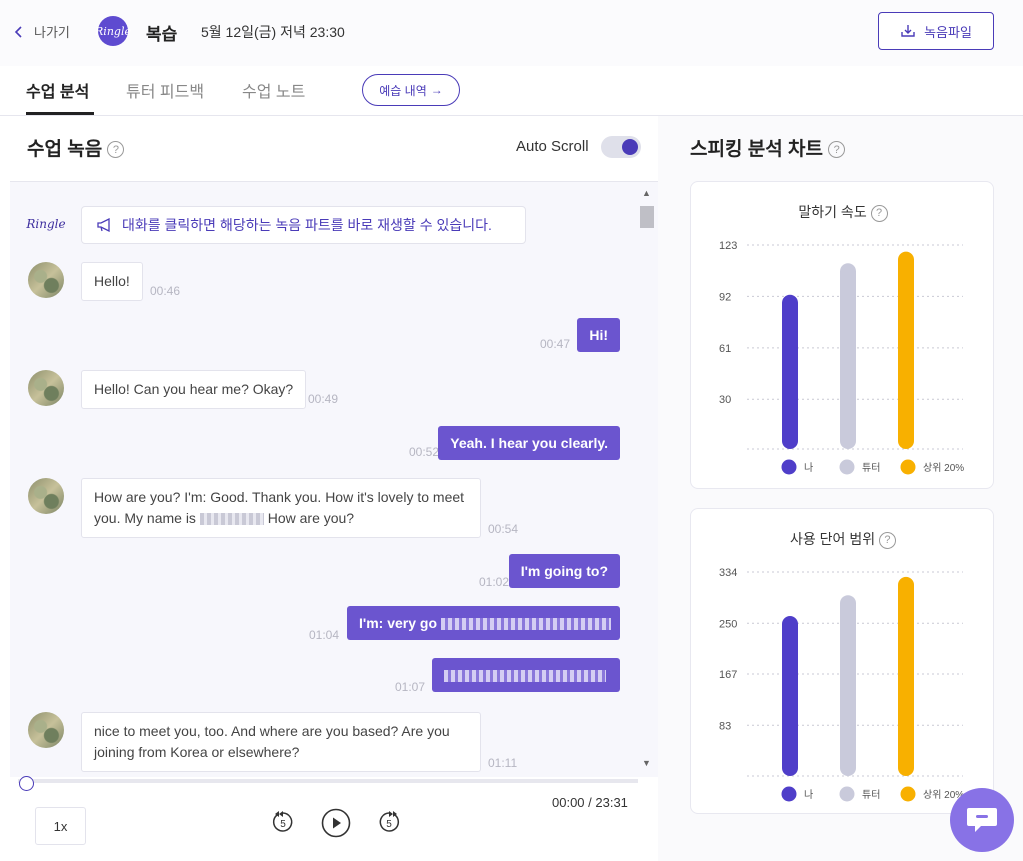 This screenshot has height=861, width=1023. I want to click on notice-text: 대화를 클릭하면 해당하는 녹음 파트를 바로 재생할 수 있습니다., so click(307, 225).